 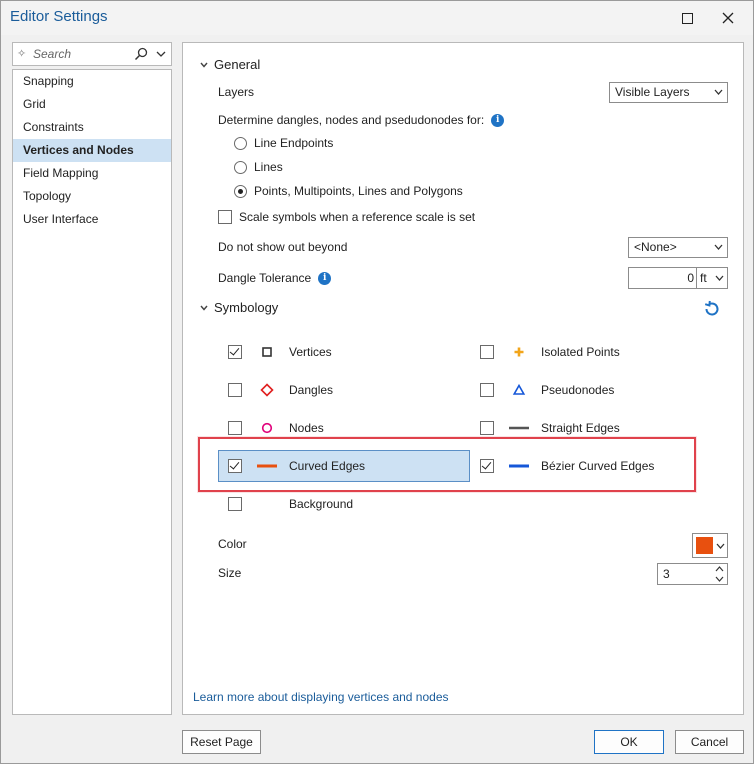 I want to click on symbol-row: Straight Edges, so click(x=600, y=428).